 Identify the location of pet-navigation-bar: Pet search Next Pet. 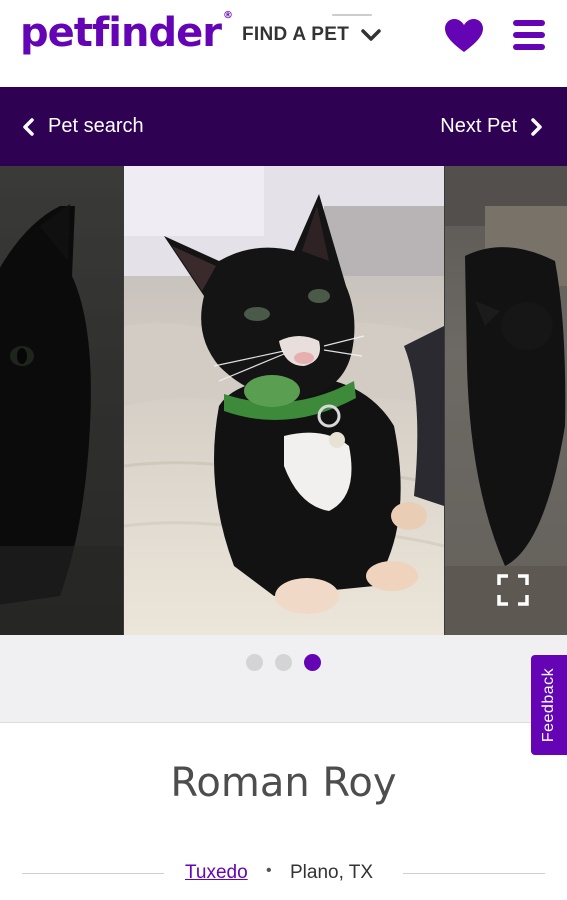
(283, 126).